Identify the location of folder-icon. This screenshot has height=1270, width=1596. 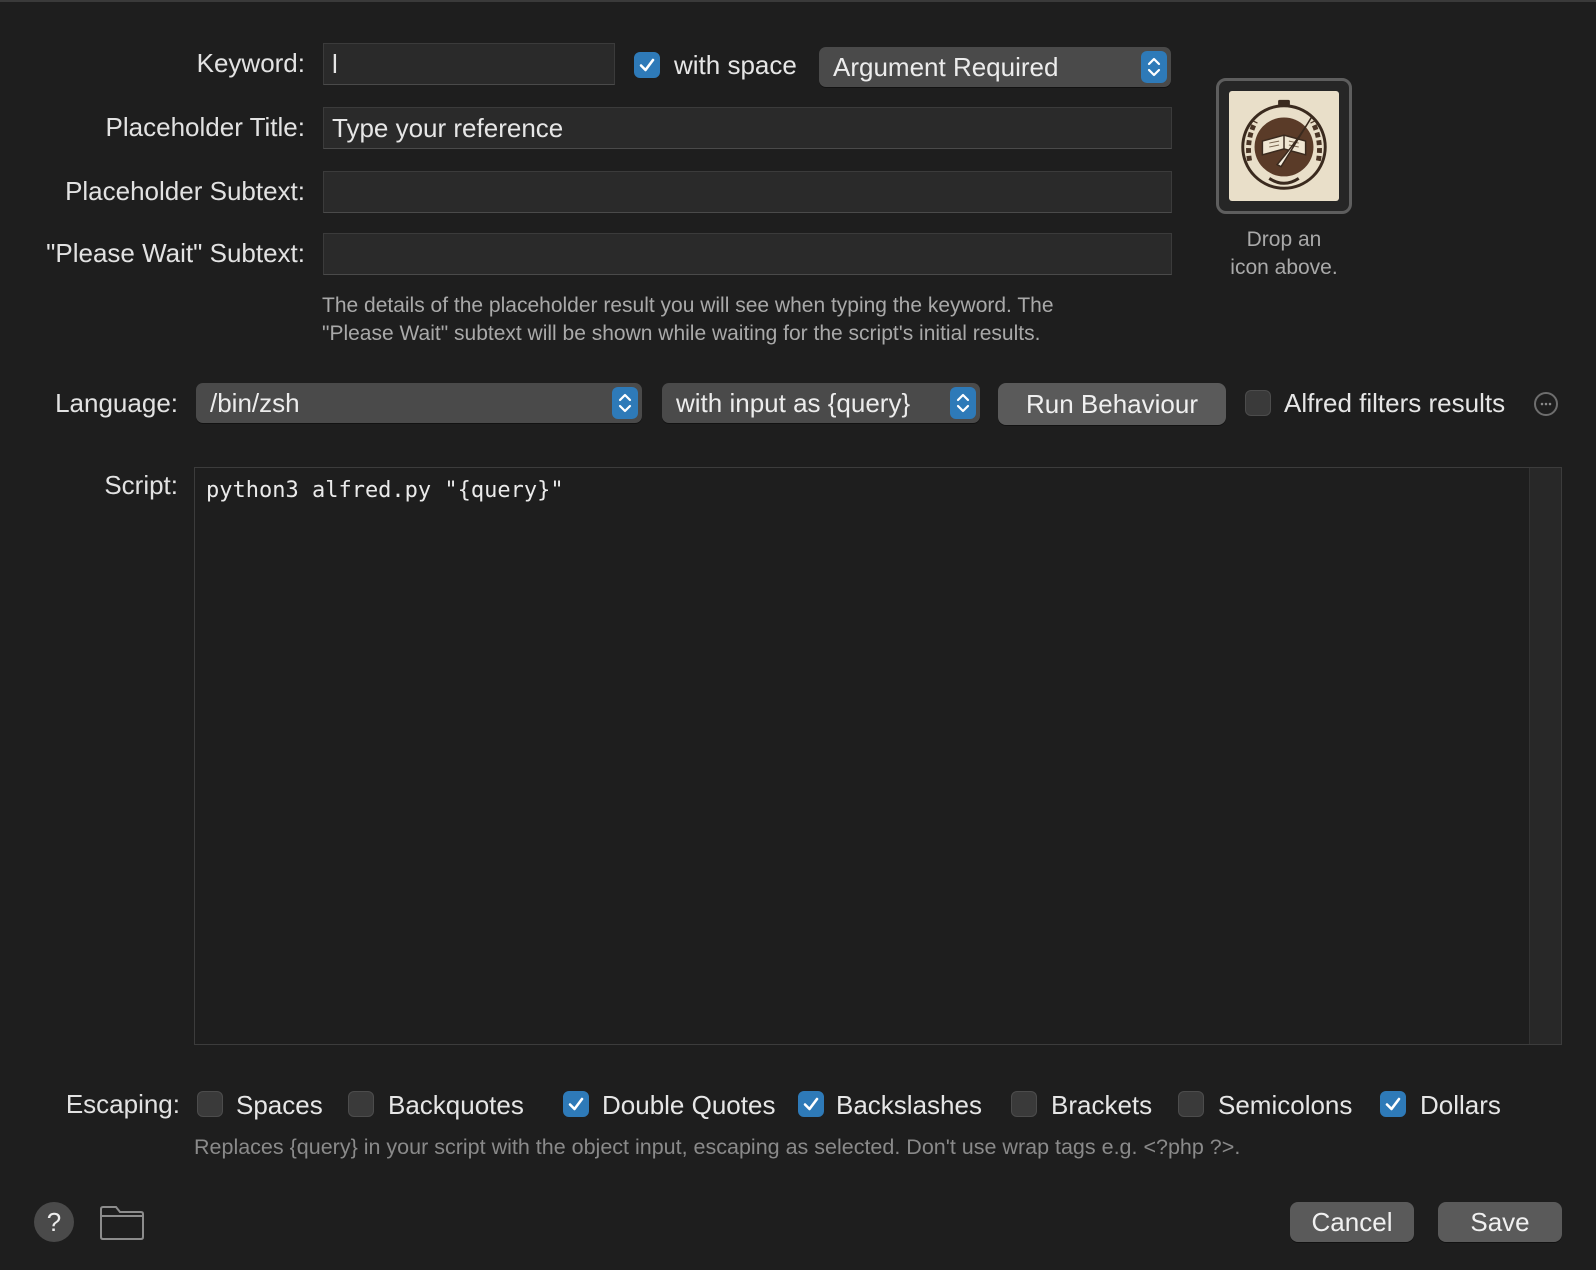
(122, 1224).